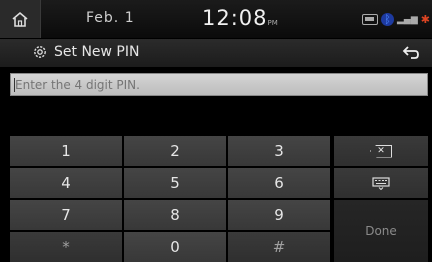  I want to click on home-button, so click(20, 19).